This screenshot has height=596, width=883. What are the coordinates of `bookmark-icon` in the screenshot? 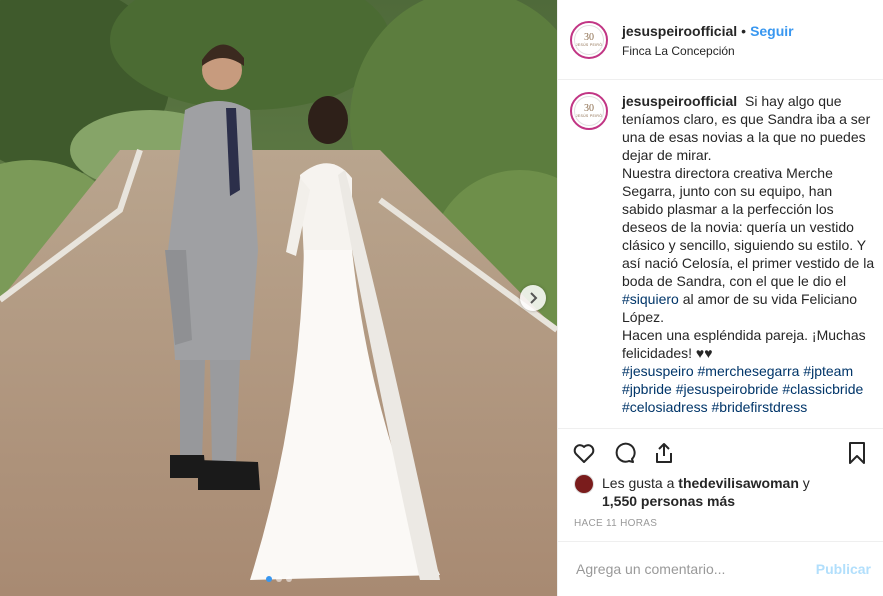 It's located at (857, 452).